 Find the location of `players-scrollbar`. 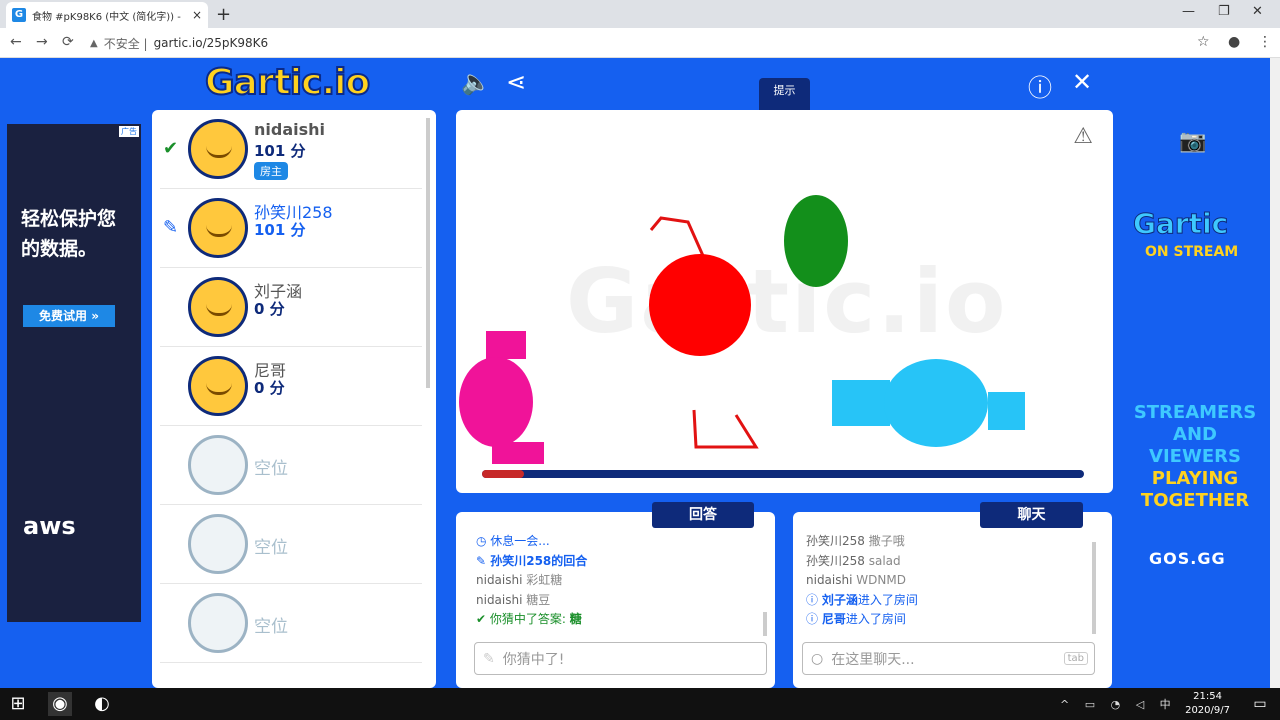

players-scrollbar is located at coordinates (428, 253).